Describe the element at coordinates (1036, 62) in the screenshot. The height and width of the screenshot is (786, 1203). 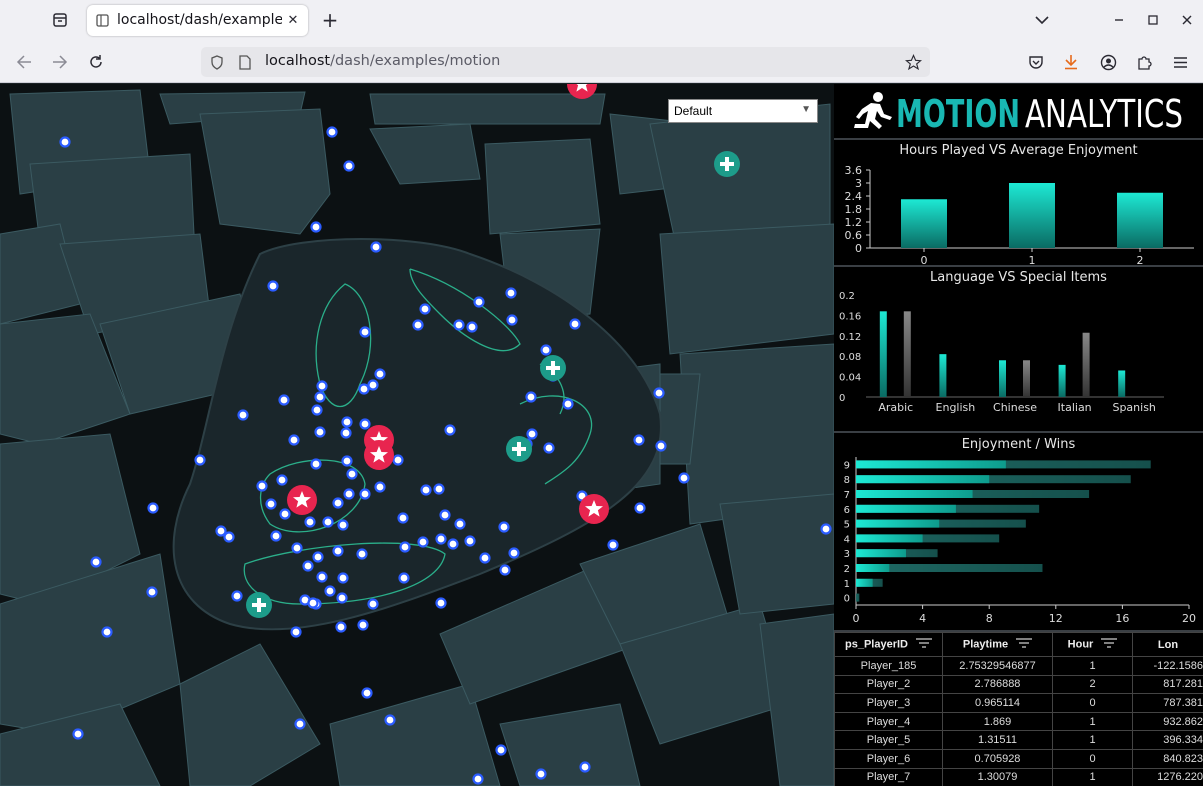
I see `pocket-icon` at that location.